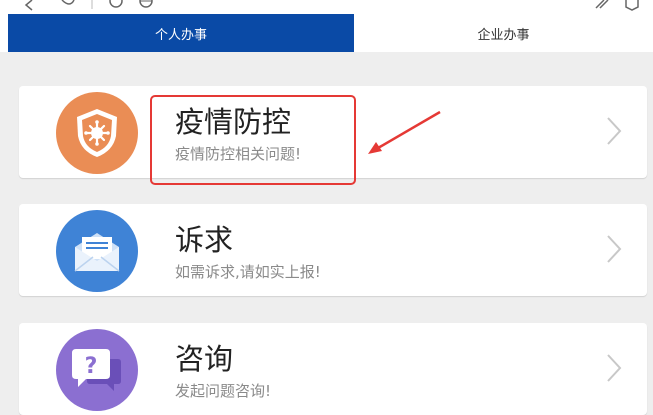 The image size is (653, 415). I want to click on browser-toolbar, so click(326, 7).